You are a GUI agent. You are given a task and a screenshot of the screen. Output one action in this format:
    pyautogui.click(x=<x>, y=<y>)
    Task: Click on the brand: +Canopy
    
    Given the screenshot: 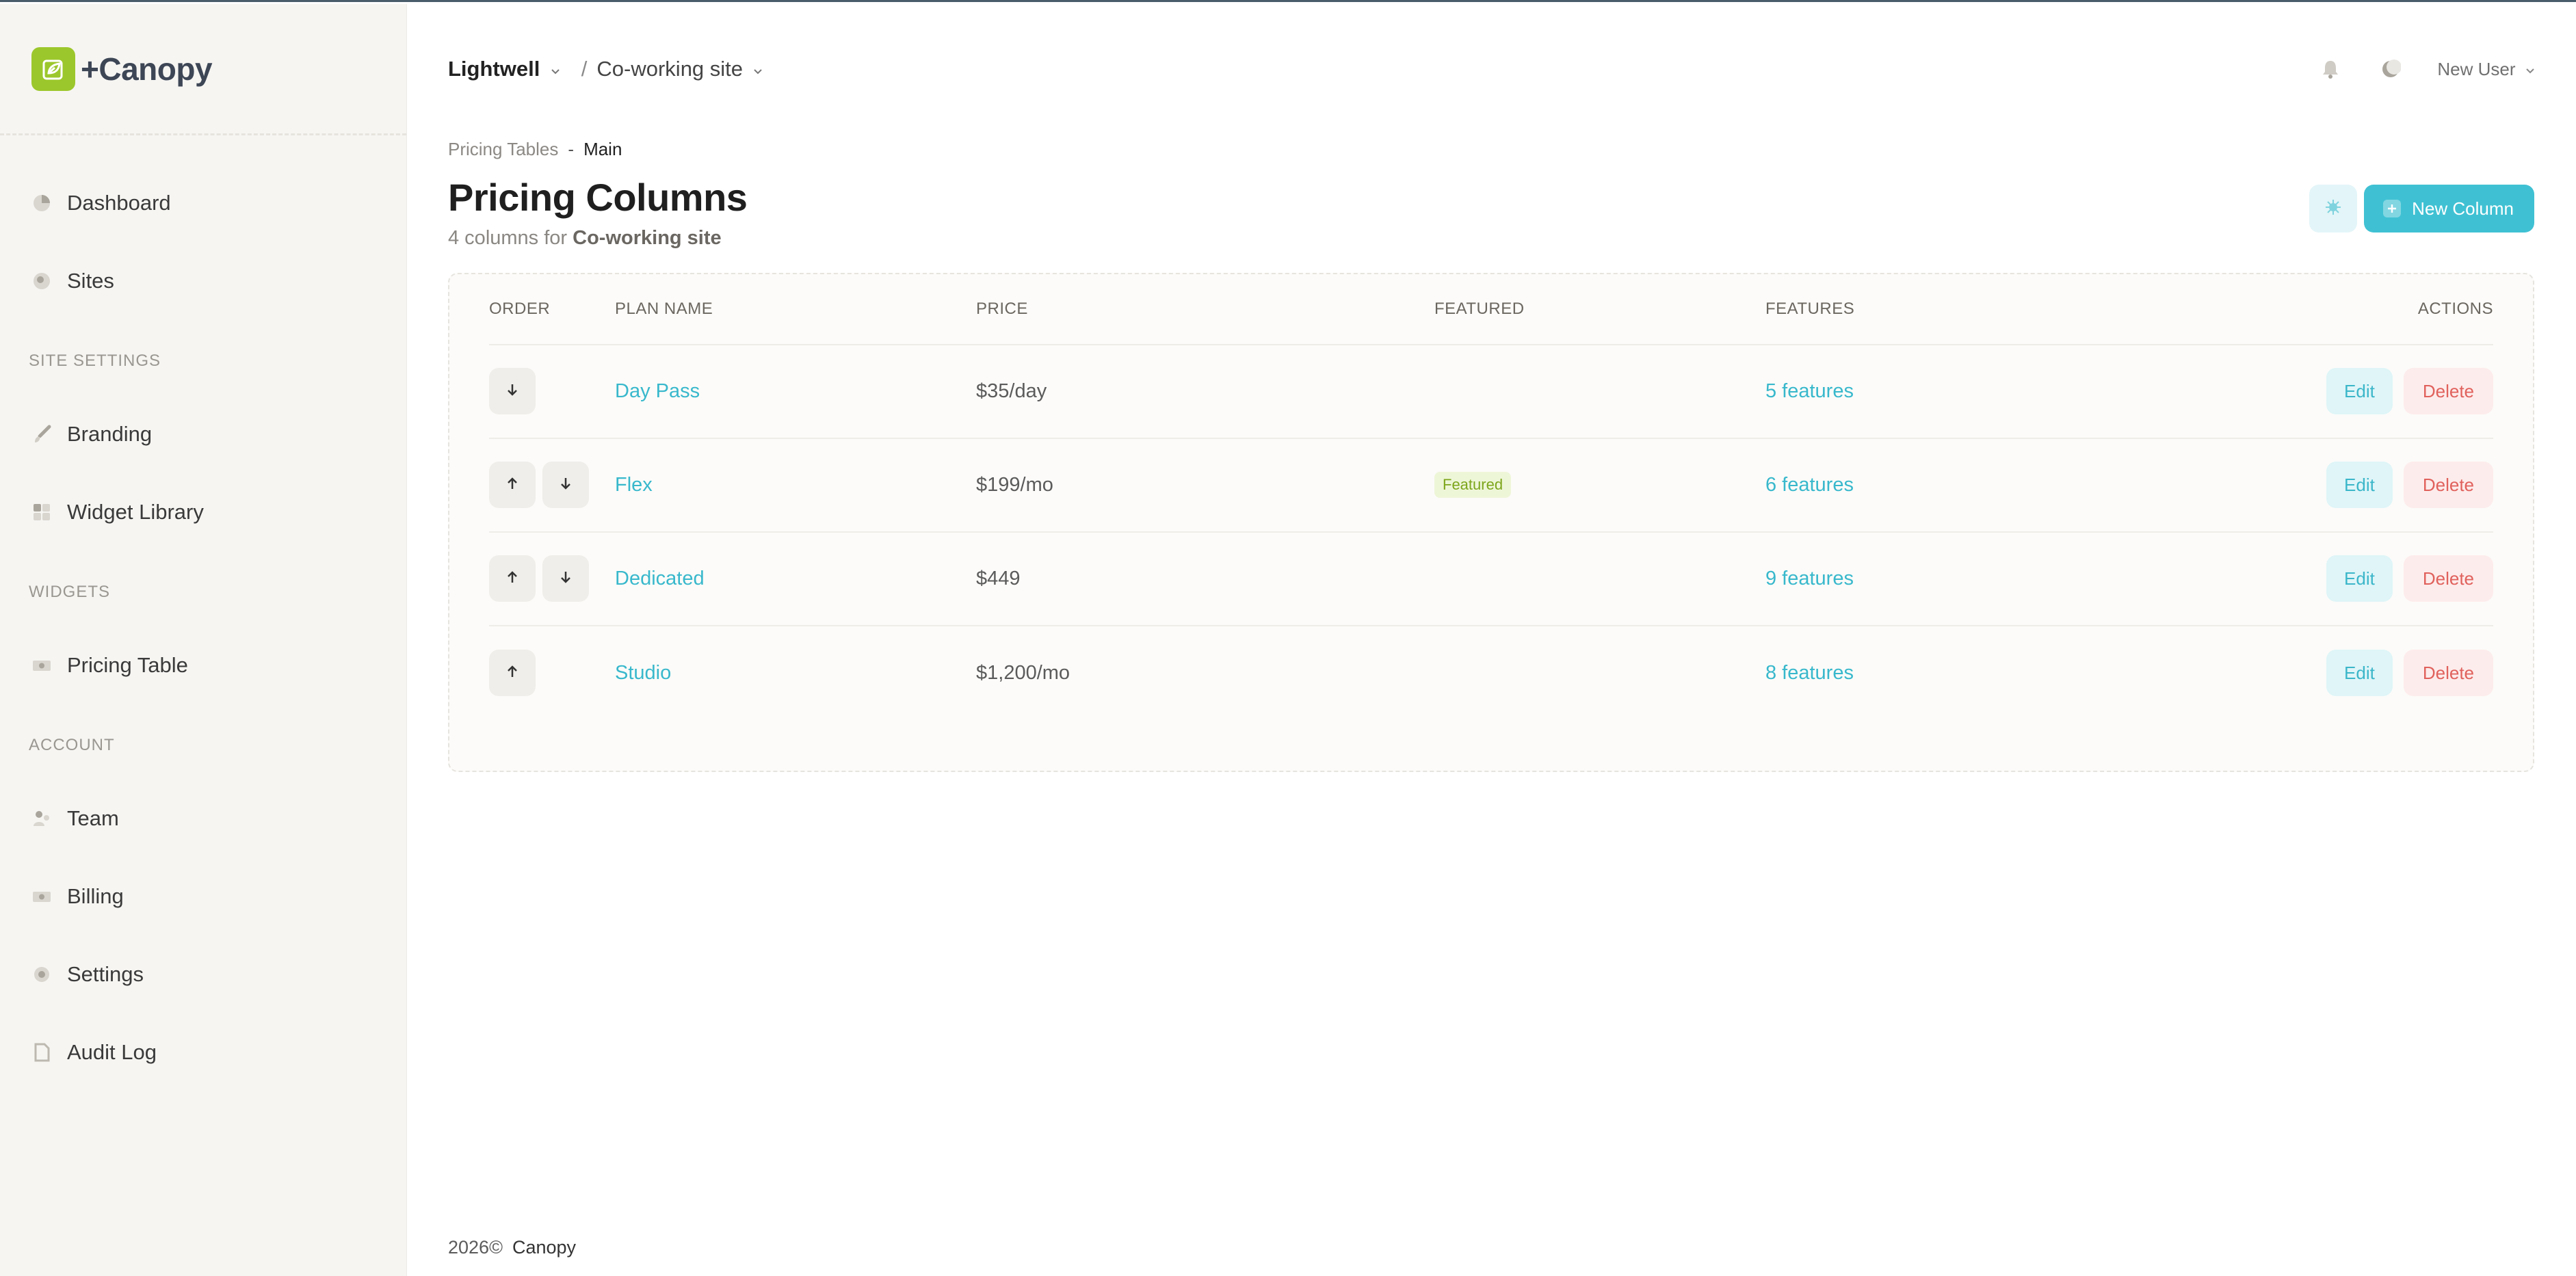 What is the action you would take?
    pyautogui.click(x=203, y=69)
    